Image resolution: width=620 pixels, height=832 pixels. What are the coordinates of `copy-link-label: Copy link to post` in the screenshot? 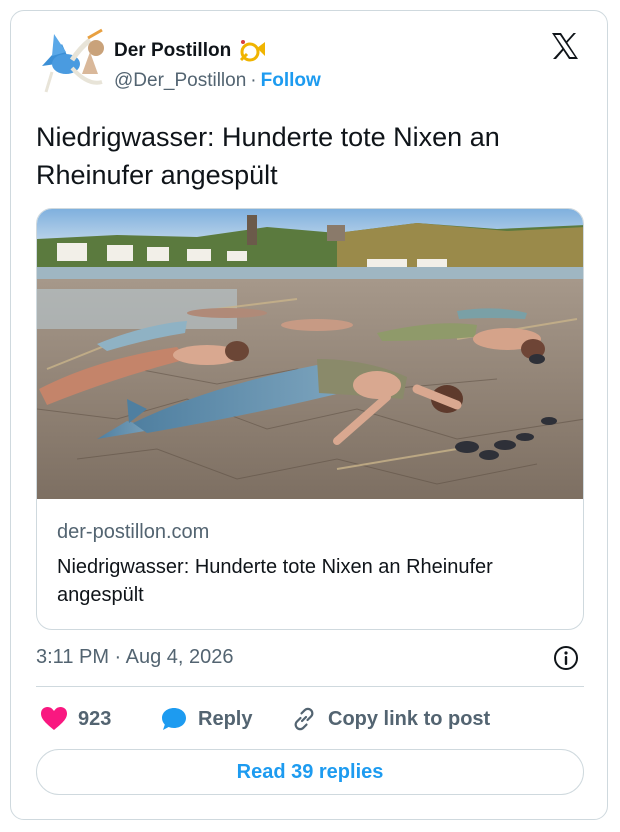 It's located at (409, 718).